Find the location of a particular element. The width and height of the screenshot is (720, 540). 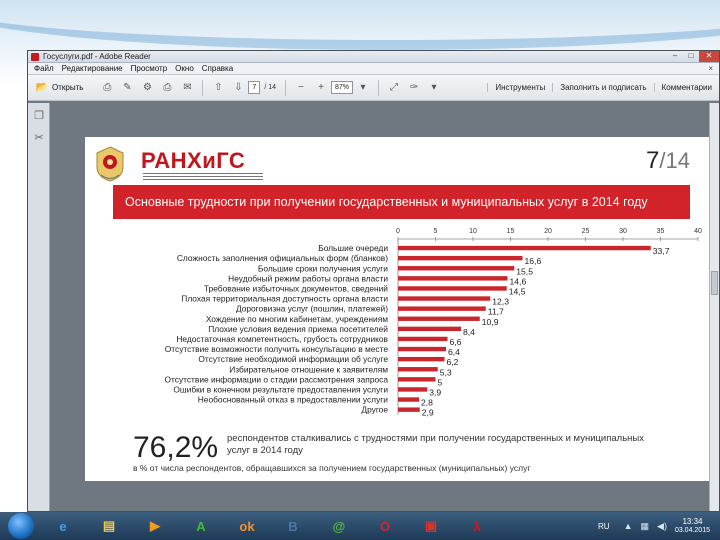

window-controls: – □ ✕ is located at coordinates (693, 56).